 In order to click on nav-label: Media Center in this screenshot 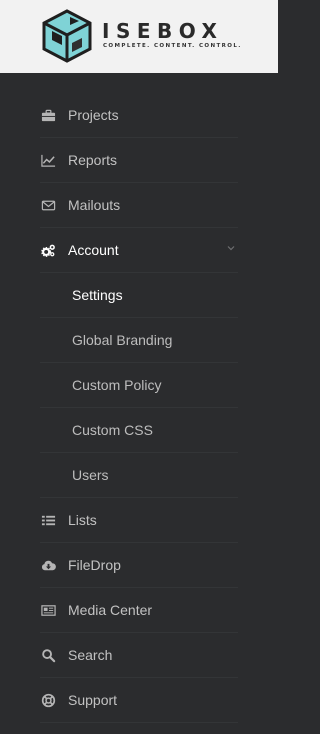, I will do `click(110, 610)`.